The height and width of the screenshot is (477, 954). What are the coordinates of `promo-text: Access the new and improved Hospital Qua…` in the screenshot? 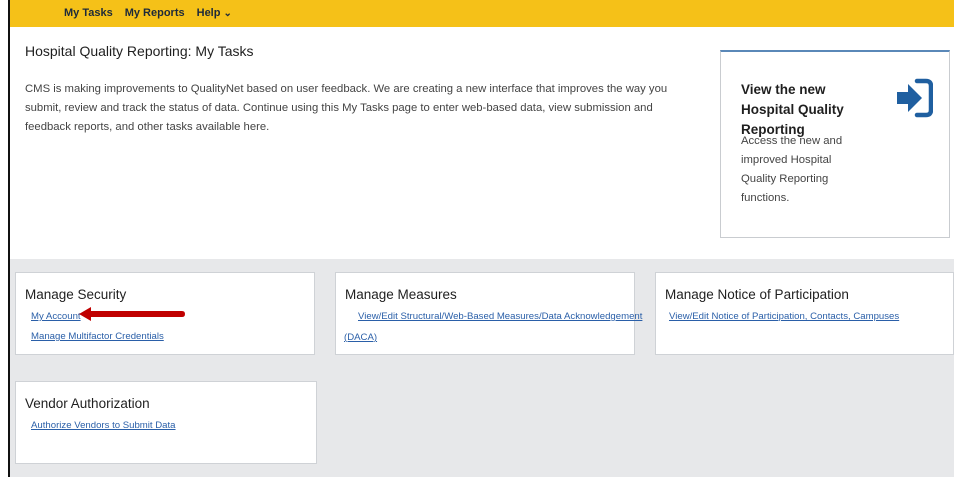 It's located at (792, 169).